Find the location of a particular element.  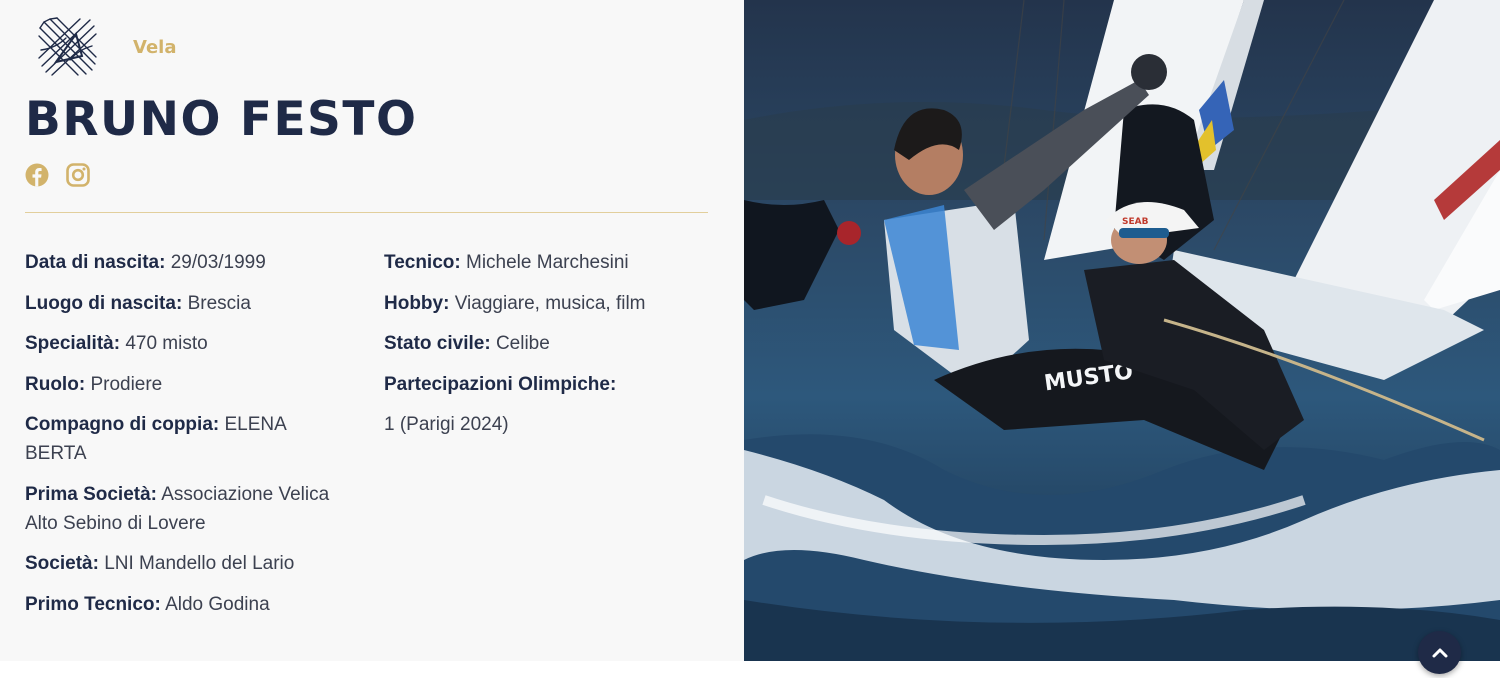

social-links is located at coordinates (57, 175).